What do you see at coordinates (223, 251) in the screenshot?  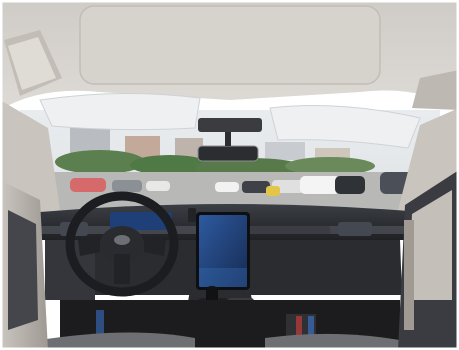 I see `center-screen` at bounding box center [223, 251].